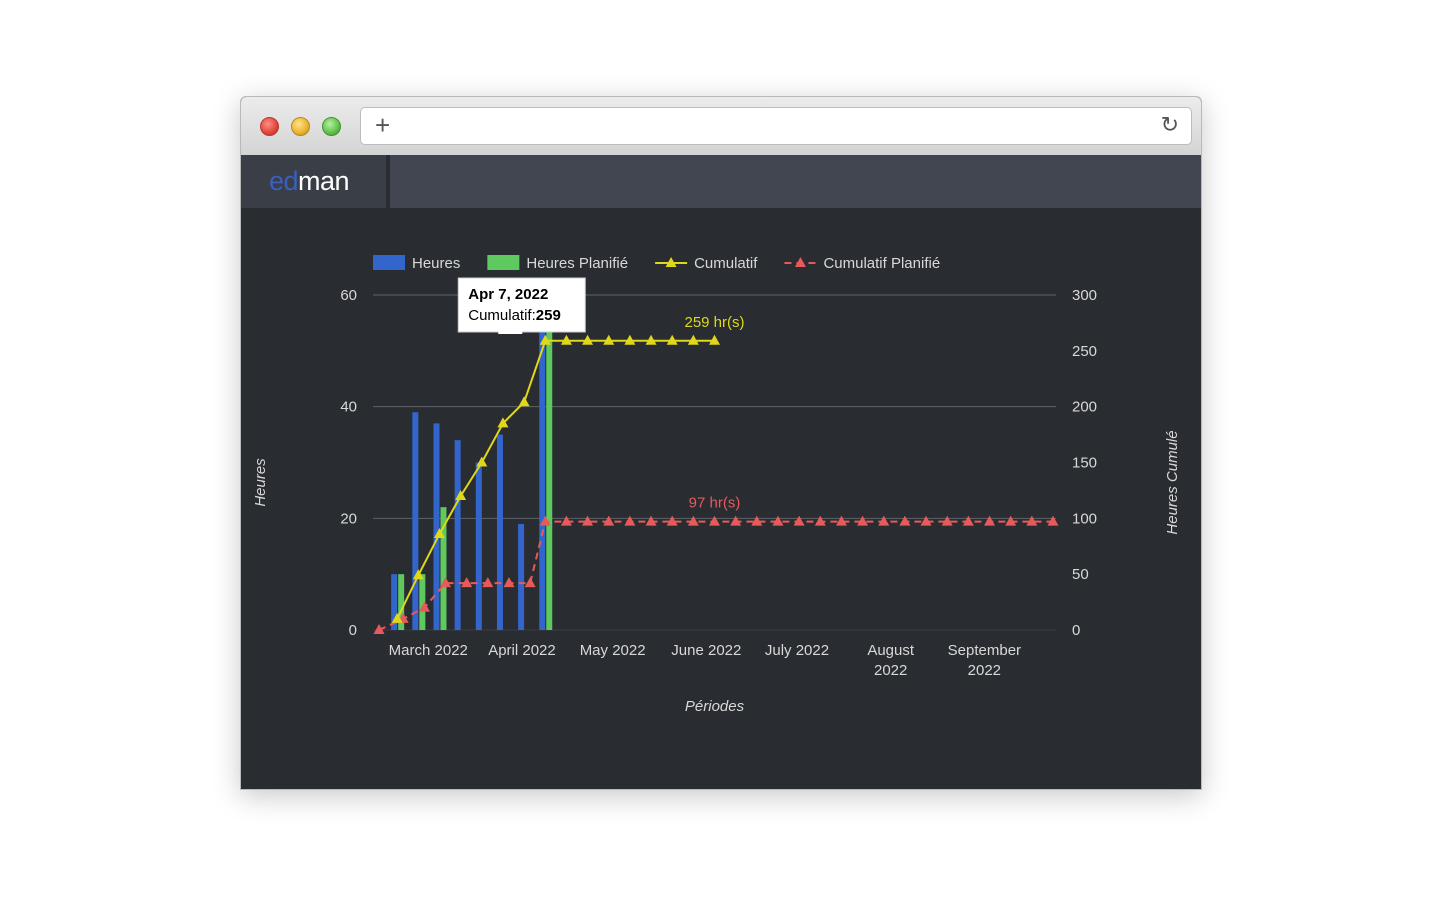  What do you see at coordinates (1084, 518) in the screenshot?
I see `y-right-tick-label: 100` at bounding box center [1084, 518].